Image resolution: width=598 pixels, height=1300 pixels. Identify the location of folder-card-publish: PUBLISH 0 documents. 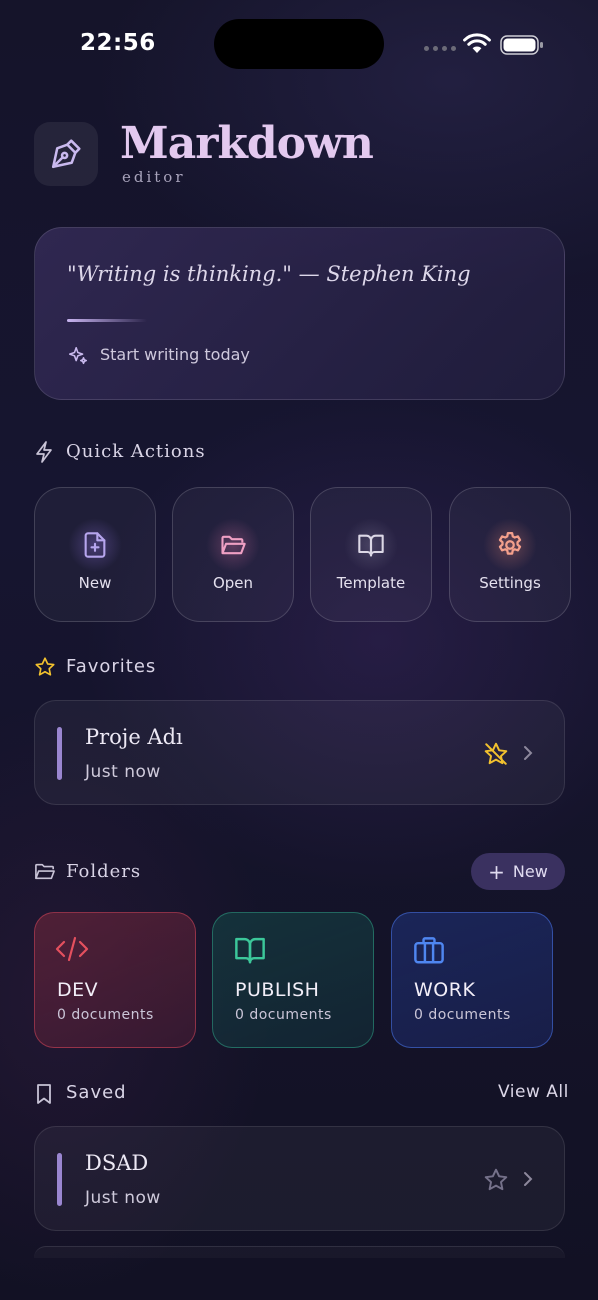
(293, 980).